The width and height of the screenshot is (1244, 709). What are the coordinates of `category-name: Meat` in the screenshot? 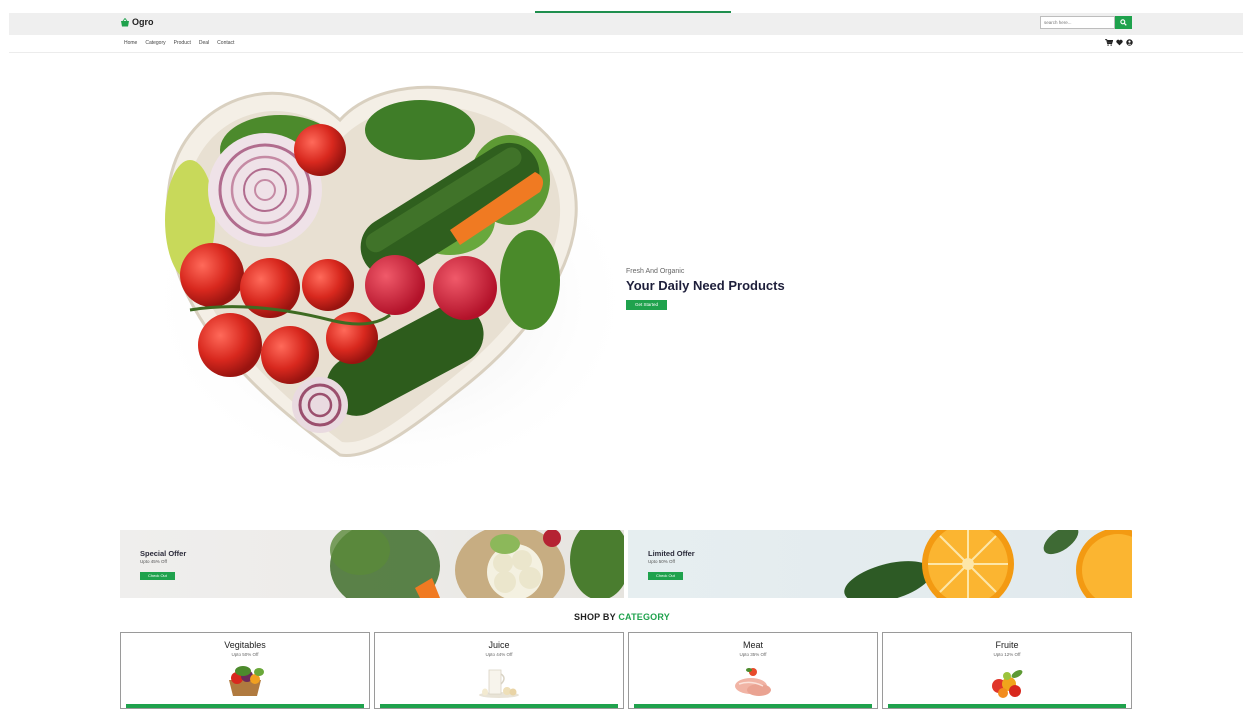 It's located at (752, 645).